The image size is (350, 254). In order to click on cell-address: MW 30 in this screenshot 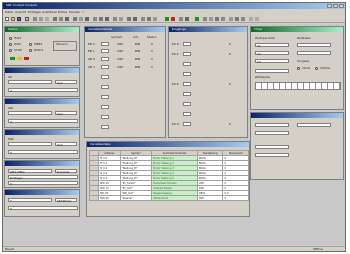, I will do `click(109, 198)`.